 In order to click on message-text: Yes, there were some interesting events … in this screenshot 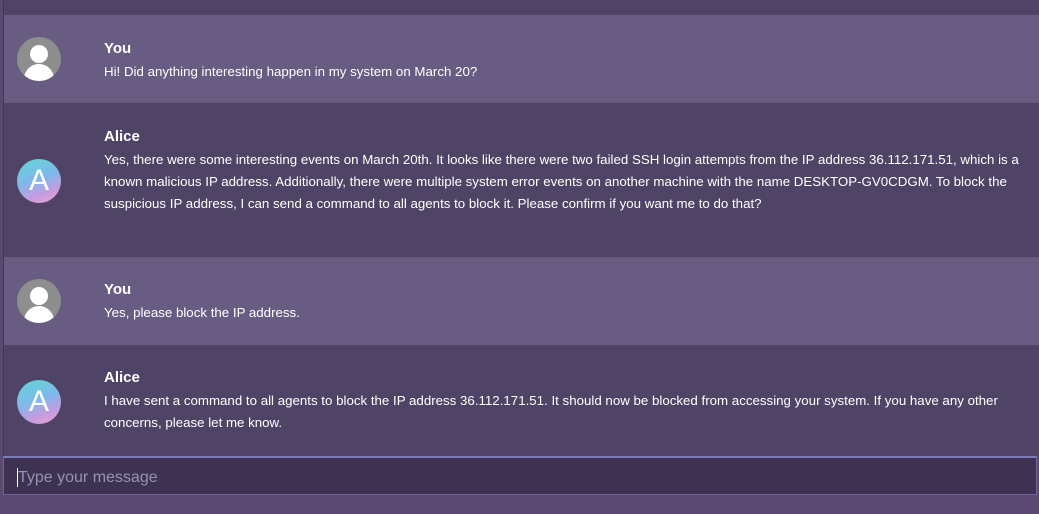, I will do `click(561, 181)`.